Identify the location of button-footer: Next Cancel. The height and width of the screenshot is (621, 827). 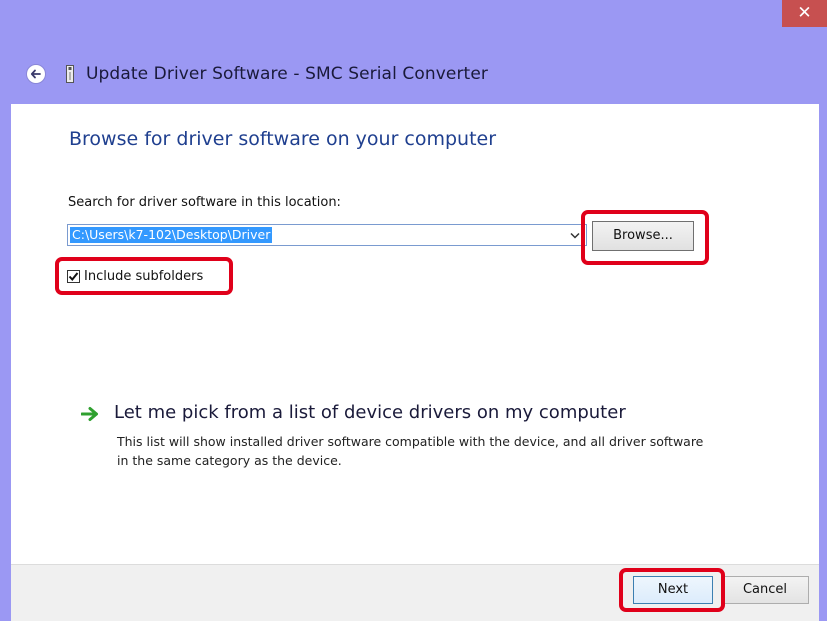
(415, 592).